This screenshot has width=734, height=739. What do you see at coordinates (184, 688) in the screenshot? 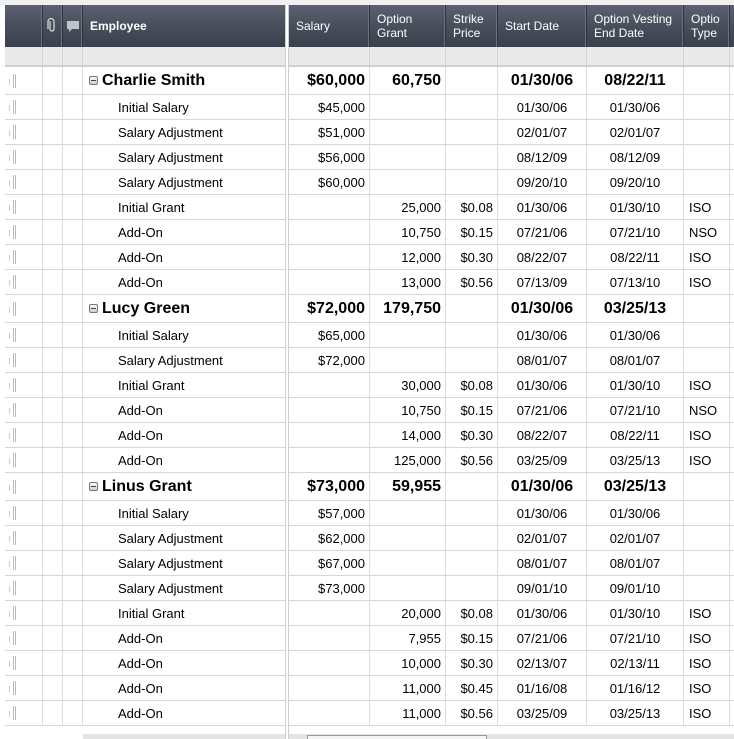
I see `employee-cell: Add-On` at bounding box center [184, 688].